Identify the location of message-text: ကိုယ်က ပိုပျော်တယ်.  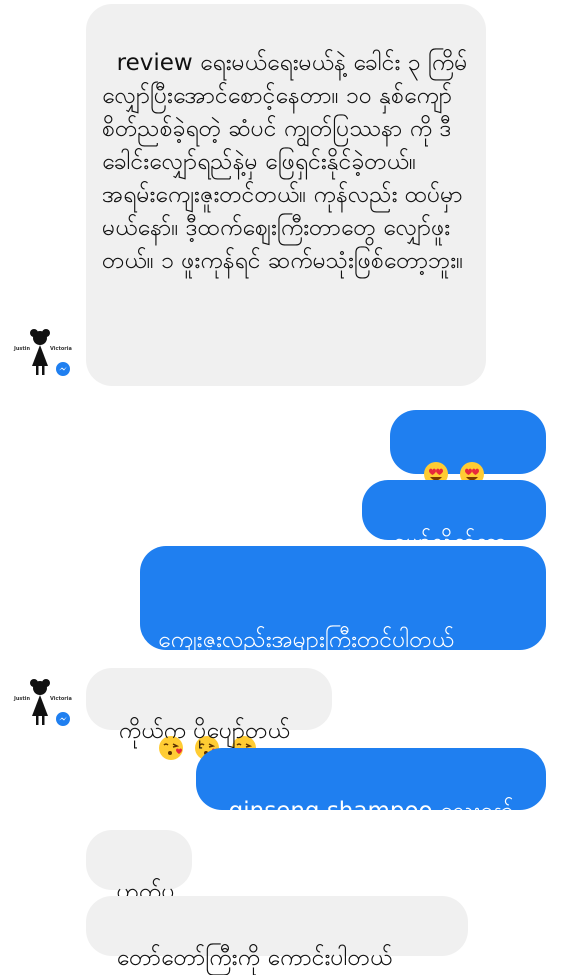
(204, 731).